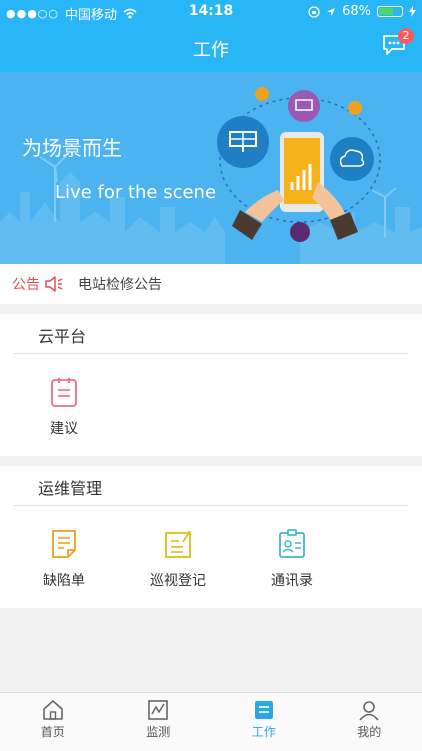 The height and width of the screenshot is (751, 422). Describe the element at coordinates (331, 12) in the screenshot. I see `location-icon` at that location.